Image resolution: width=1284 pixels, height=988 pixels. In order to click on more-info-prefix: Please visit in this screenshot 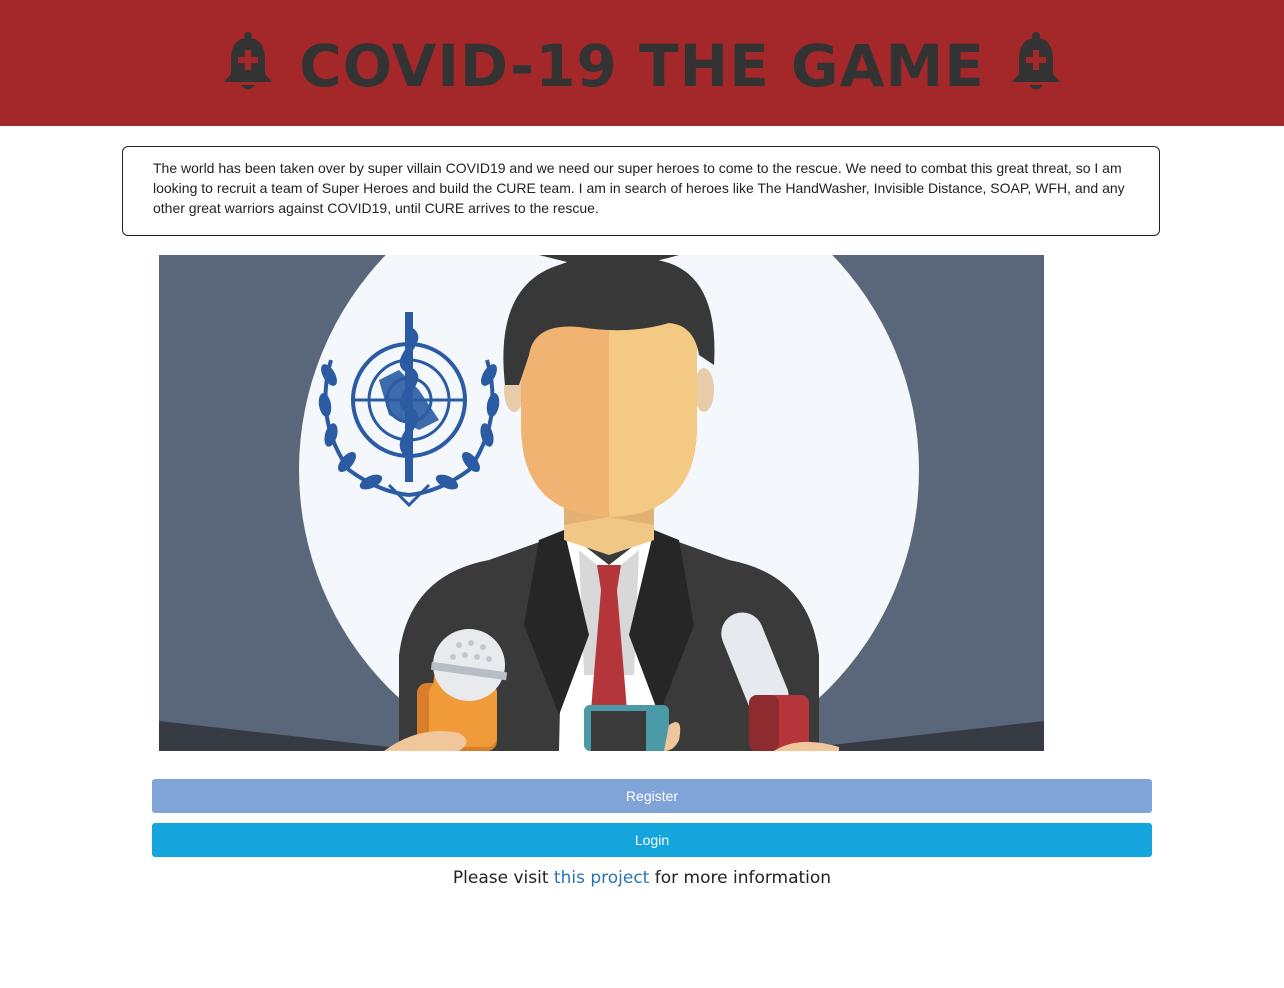, I will do `click(500, 878)`.